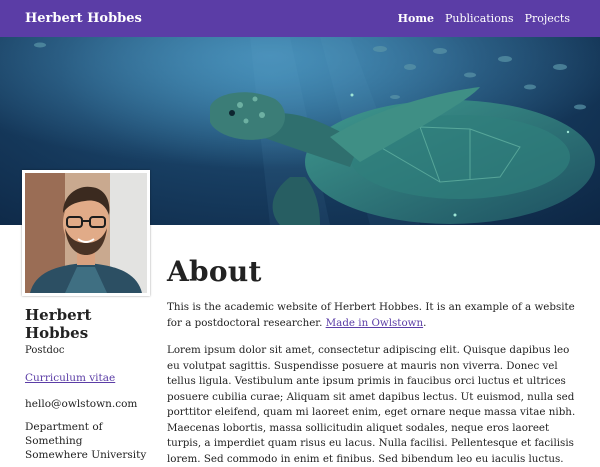  Describe the element at coordinates (64, 427) in the screenshot. I see `affiliation-line: Department of` at that location.